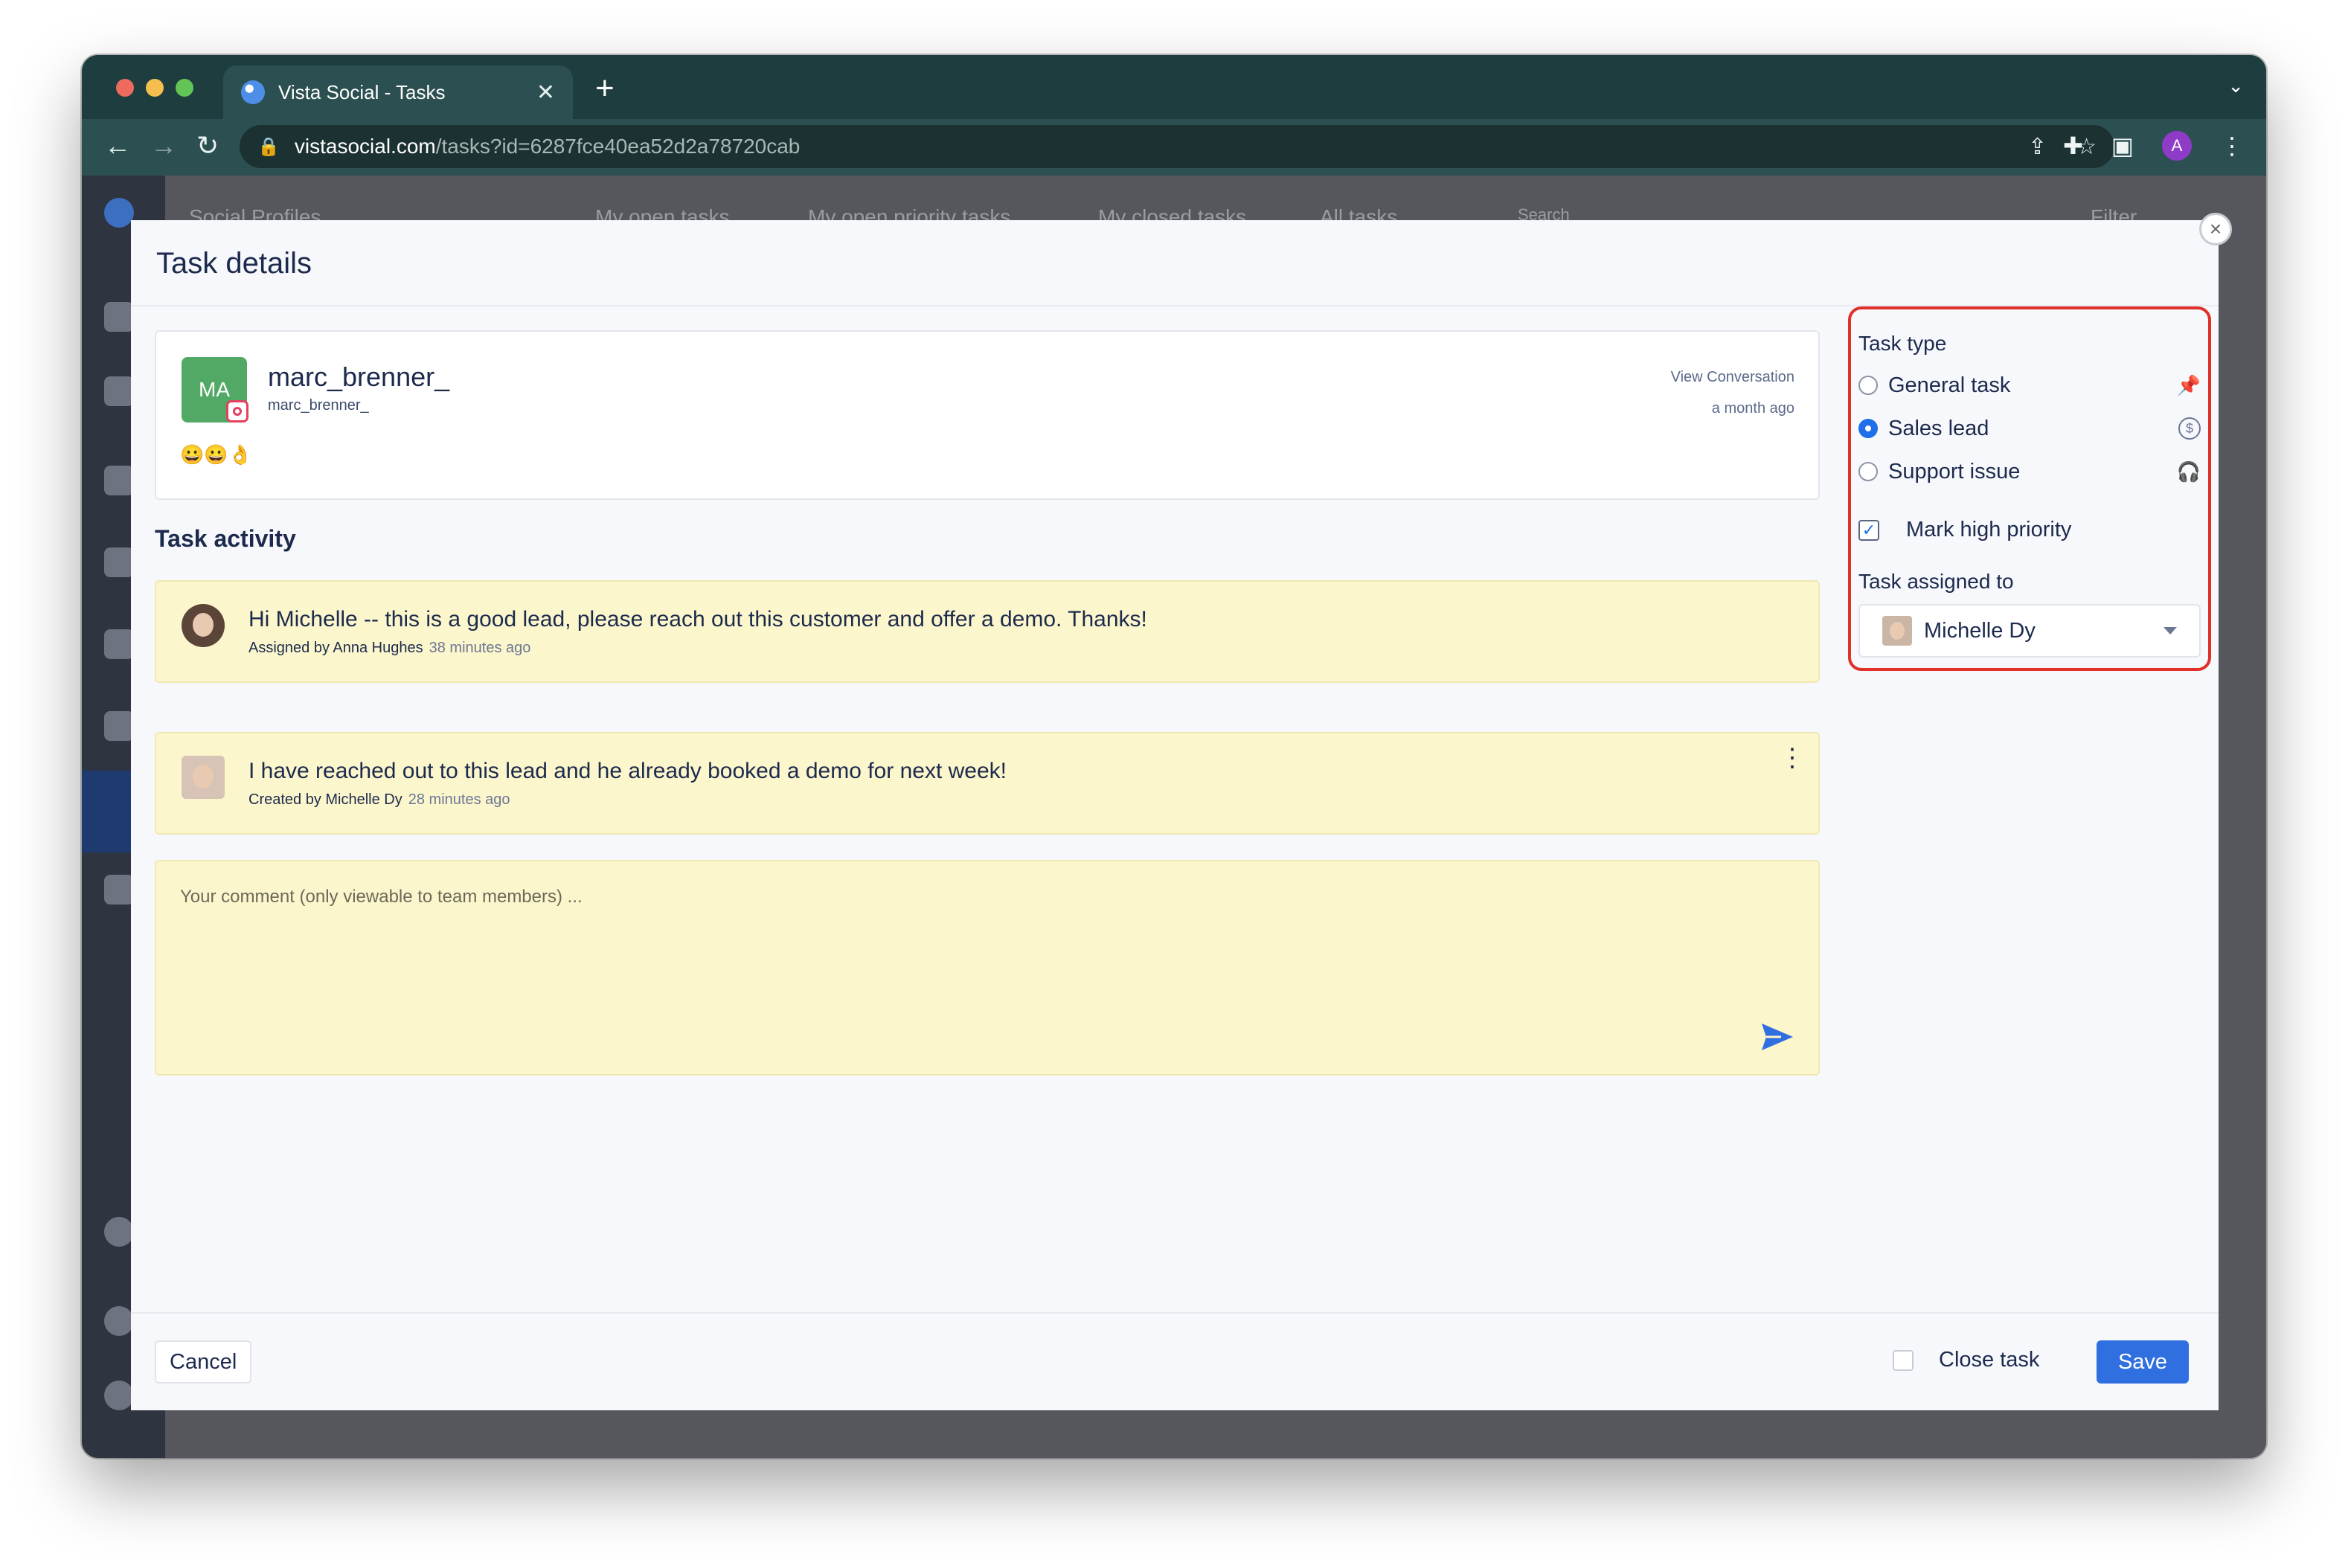 This screenshot has height=1568, width=2348. What do you see at coordinates (119, 562) in the screenshot?
I see `inbox-icon` at bounding box center [119, 562].